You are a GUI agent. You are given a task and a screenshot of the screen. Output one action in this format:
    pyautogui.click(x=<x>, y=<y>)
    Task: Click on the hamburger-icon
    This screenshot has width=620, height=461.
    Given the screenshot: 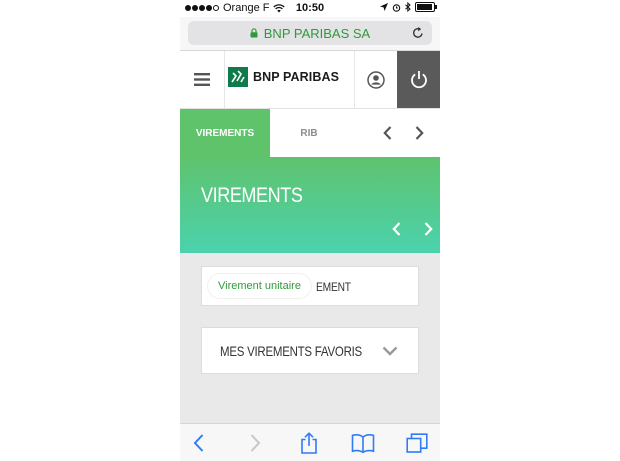 What is the action you would take?
    pyautogui.click(x=202, y=79)
    